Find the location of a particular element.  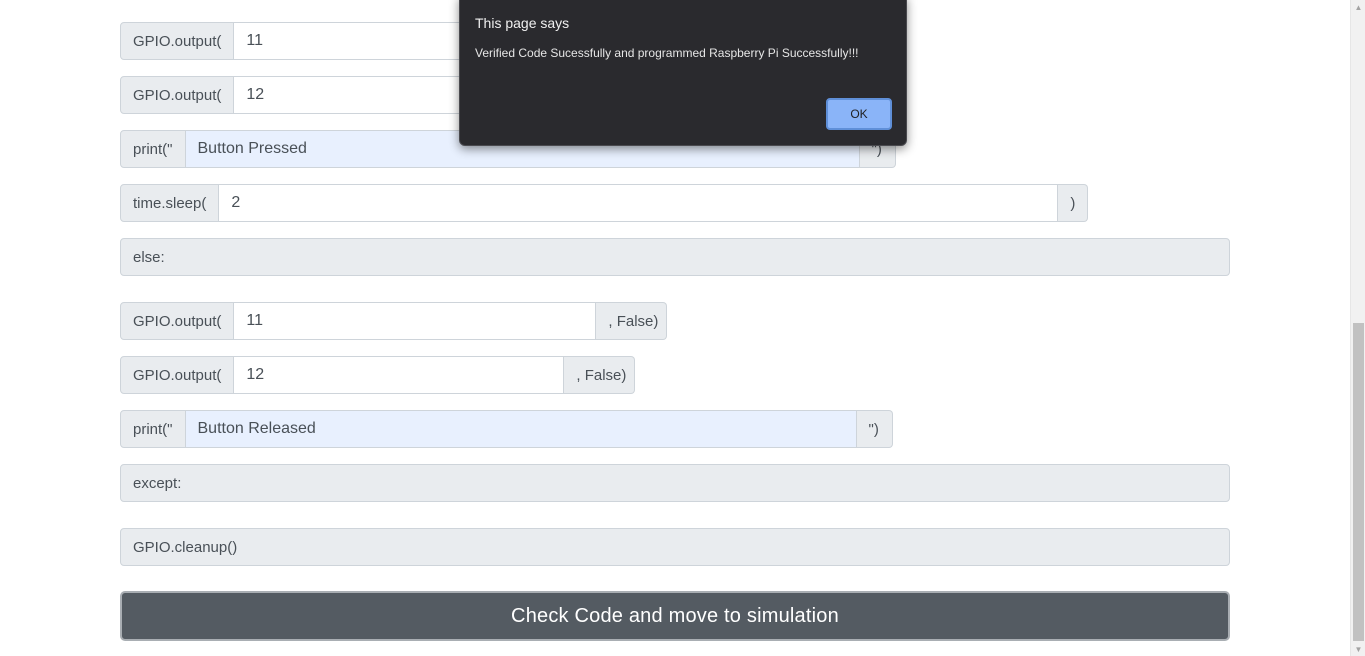

code-prefix: time.sleep( is located at coordinates (170, 203).